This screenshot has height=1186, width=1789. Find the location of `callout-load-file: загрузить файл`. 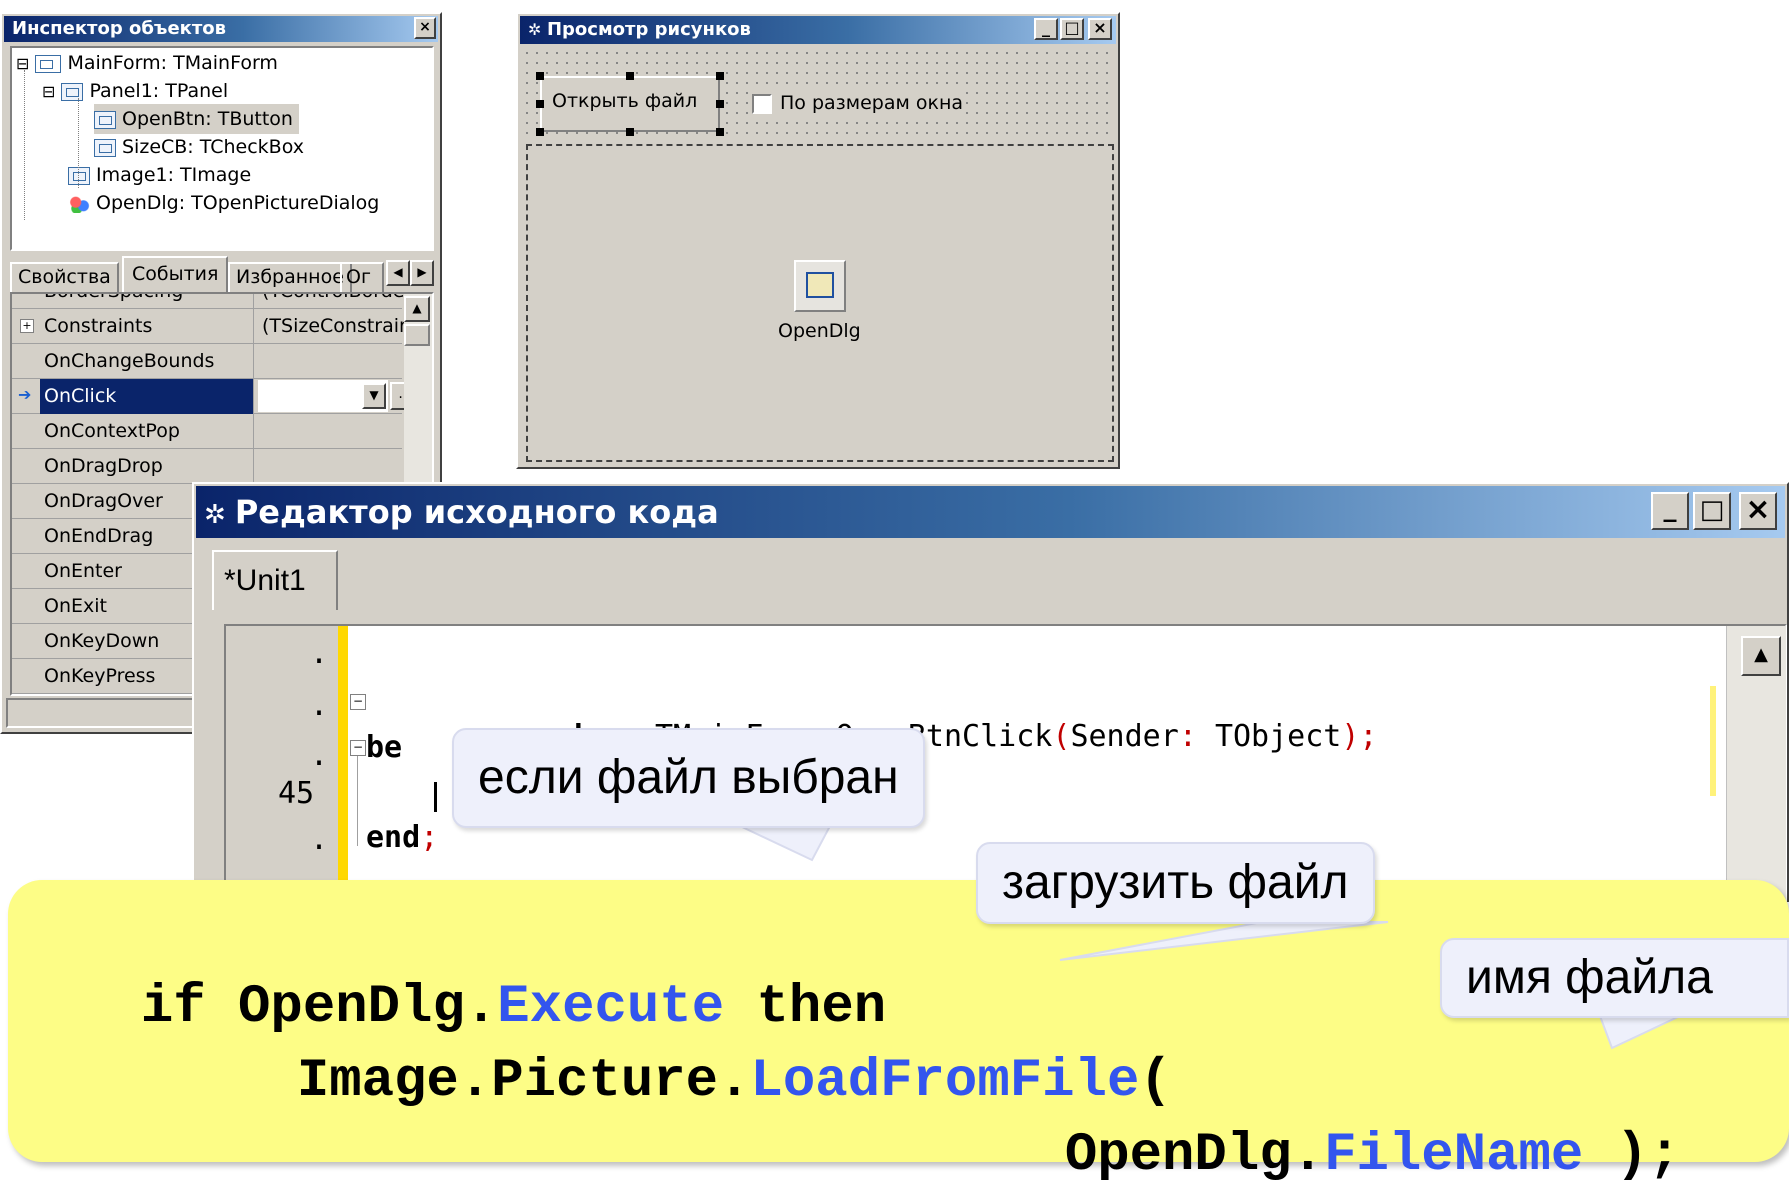

callout-load-file: загрузить файл is located at coordinates (1175, 883).